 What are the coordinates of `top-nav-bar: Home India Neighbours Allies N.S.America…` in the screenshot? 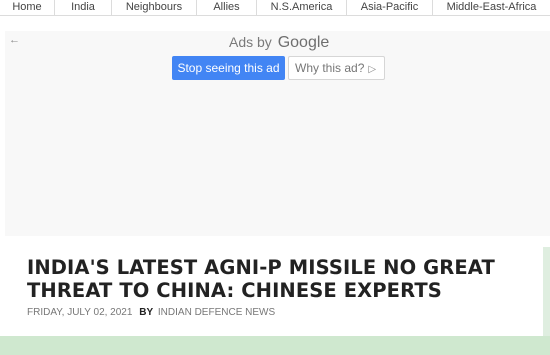 It's located at (275, 8).